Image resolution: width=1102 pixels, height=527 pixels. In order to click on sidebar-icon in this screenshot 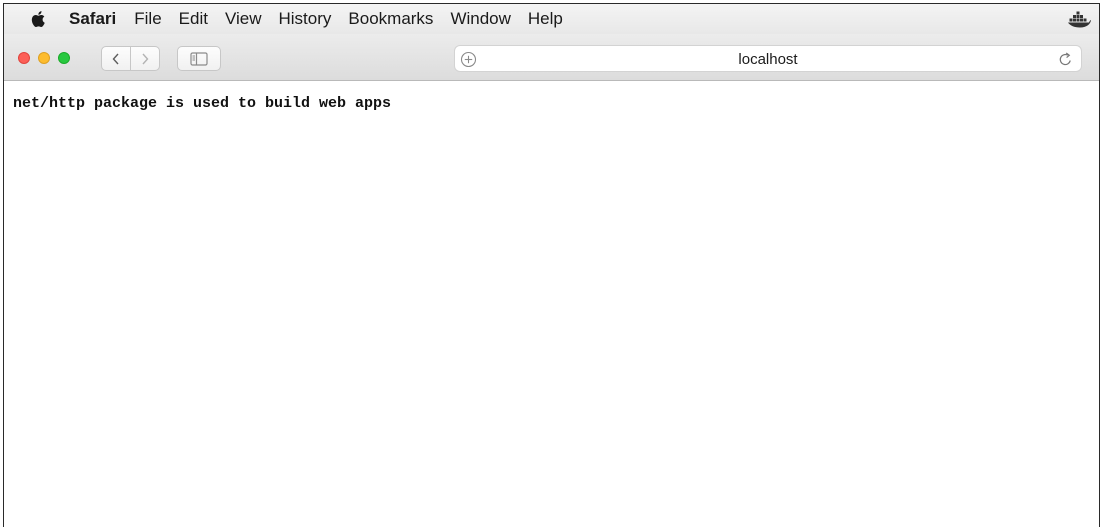, I will do `click(199, 58)`.